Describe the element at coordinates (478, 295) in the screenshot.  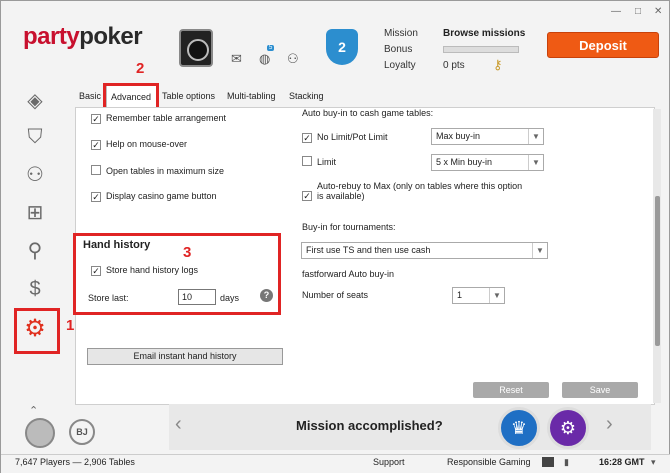
I see `seats-select: 1 ▼` at that location.